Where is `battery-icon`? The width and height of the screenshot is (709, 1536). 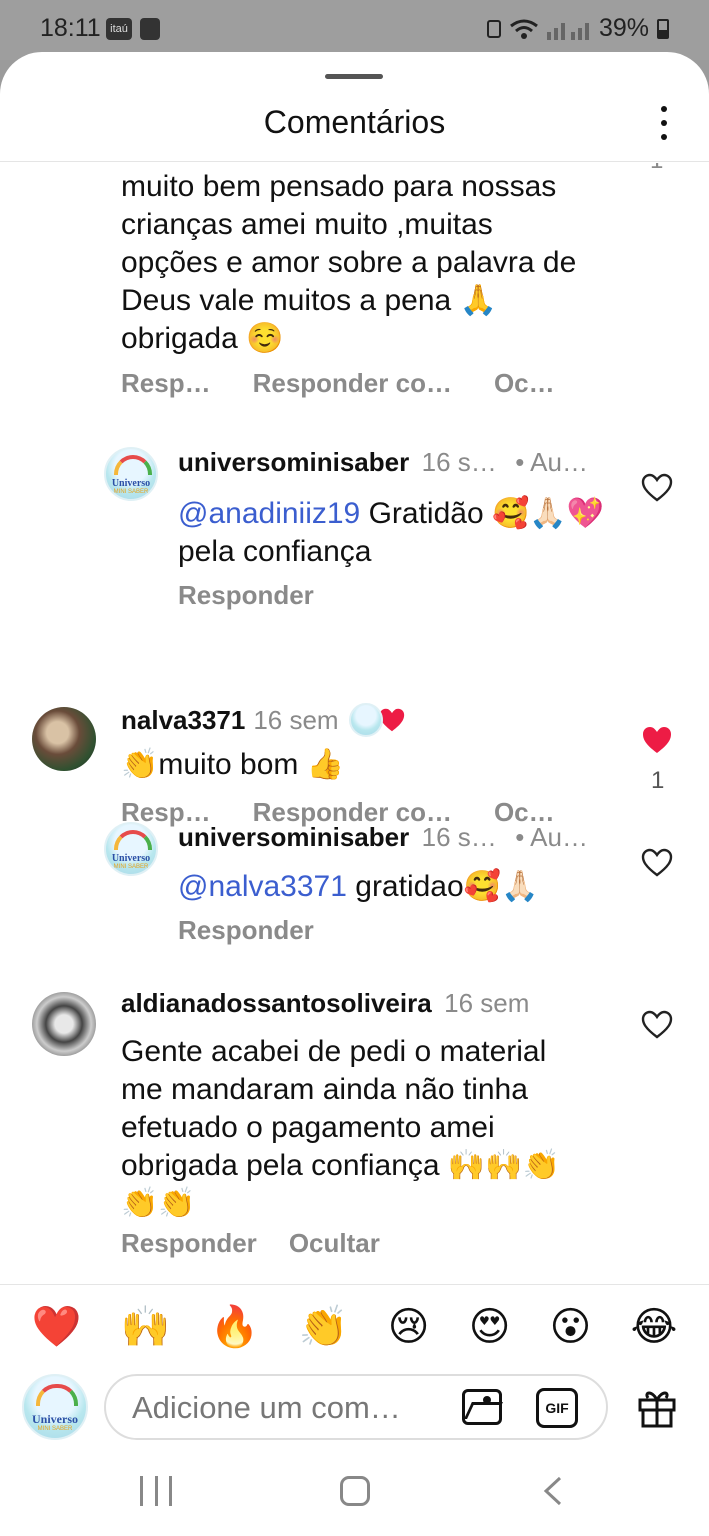
battery-icon is located at coordinates (663, 28).